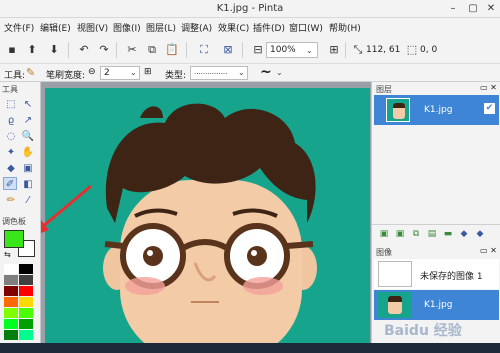 The height and width of the screenshot is (353, 500). What do you see at coordinates (453, 9) in the screenshot?
I see `minimize-button: –` at bounding box center [453, 9].